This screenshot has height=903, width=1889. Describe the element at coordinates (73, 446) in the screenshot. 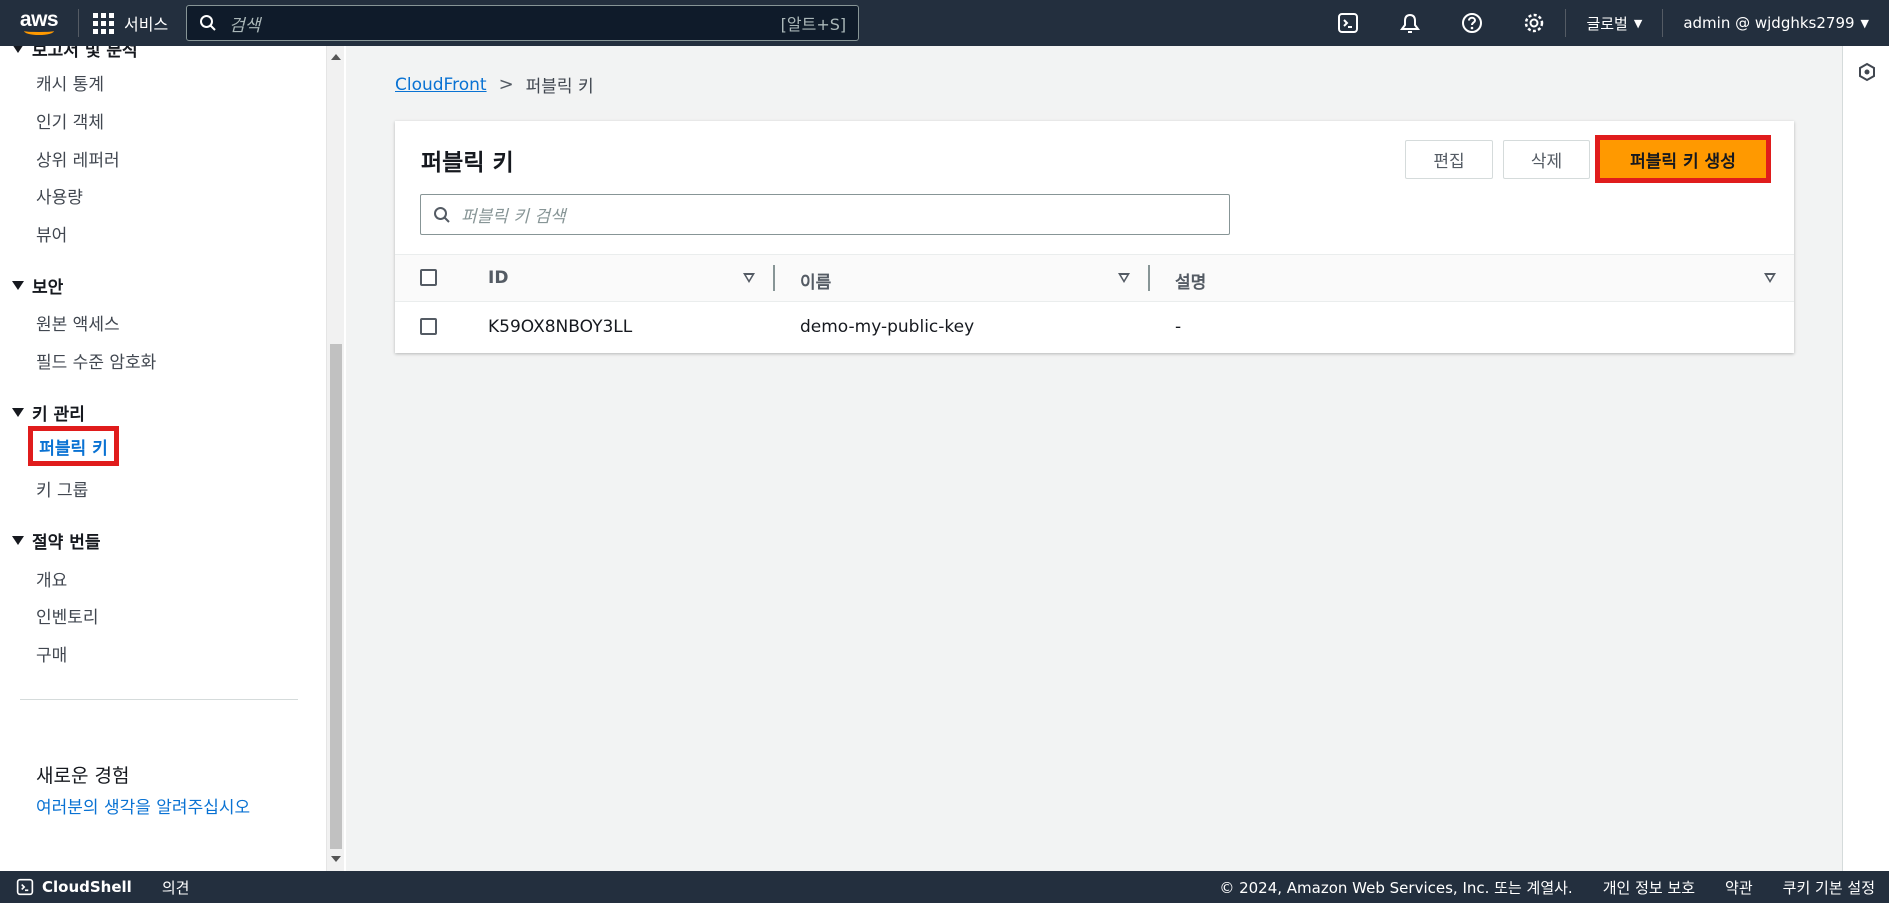

I see `sidebar-item-public-keys: 퍼블릭 키` at that location.